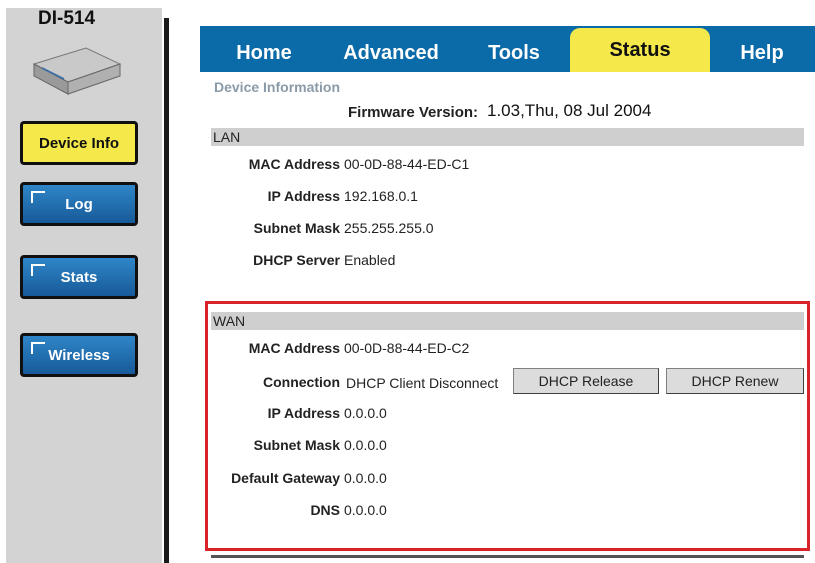 Image resolution: width=815 pixels, height=563 pixels. Describe the element at coordinates (640, 50) in the screenshot. I see `tab-status: Status` at that location.